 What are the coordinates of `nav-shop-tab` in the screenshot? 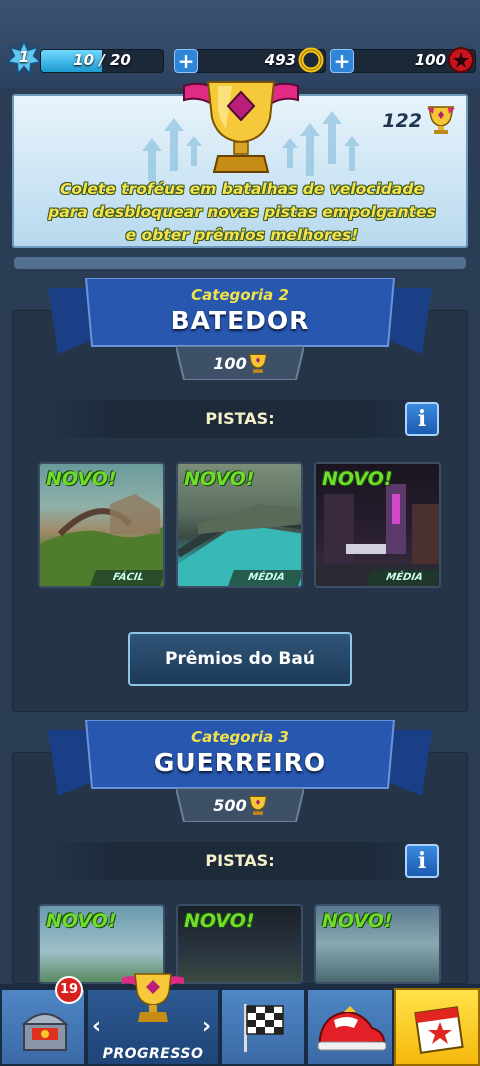 It's located at (350, 1027).